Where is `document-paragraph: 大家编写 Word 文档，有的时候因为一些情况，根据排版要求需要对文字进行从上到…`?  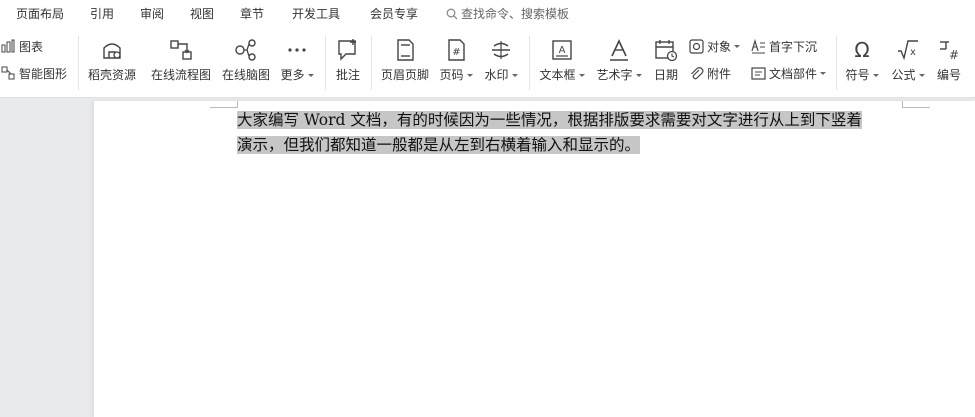 document-paragraph: 大家编写 Word 文档，有的时候因为一些情况，根据排版要求需要对文字进行从上到… is located at coordinates (572, 133).